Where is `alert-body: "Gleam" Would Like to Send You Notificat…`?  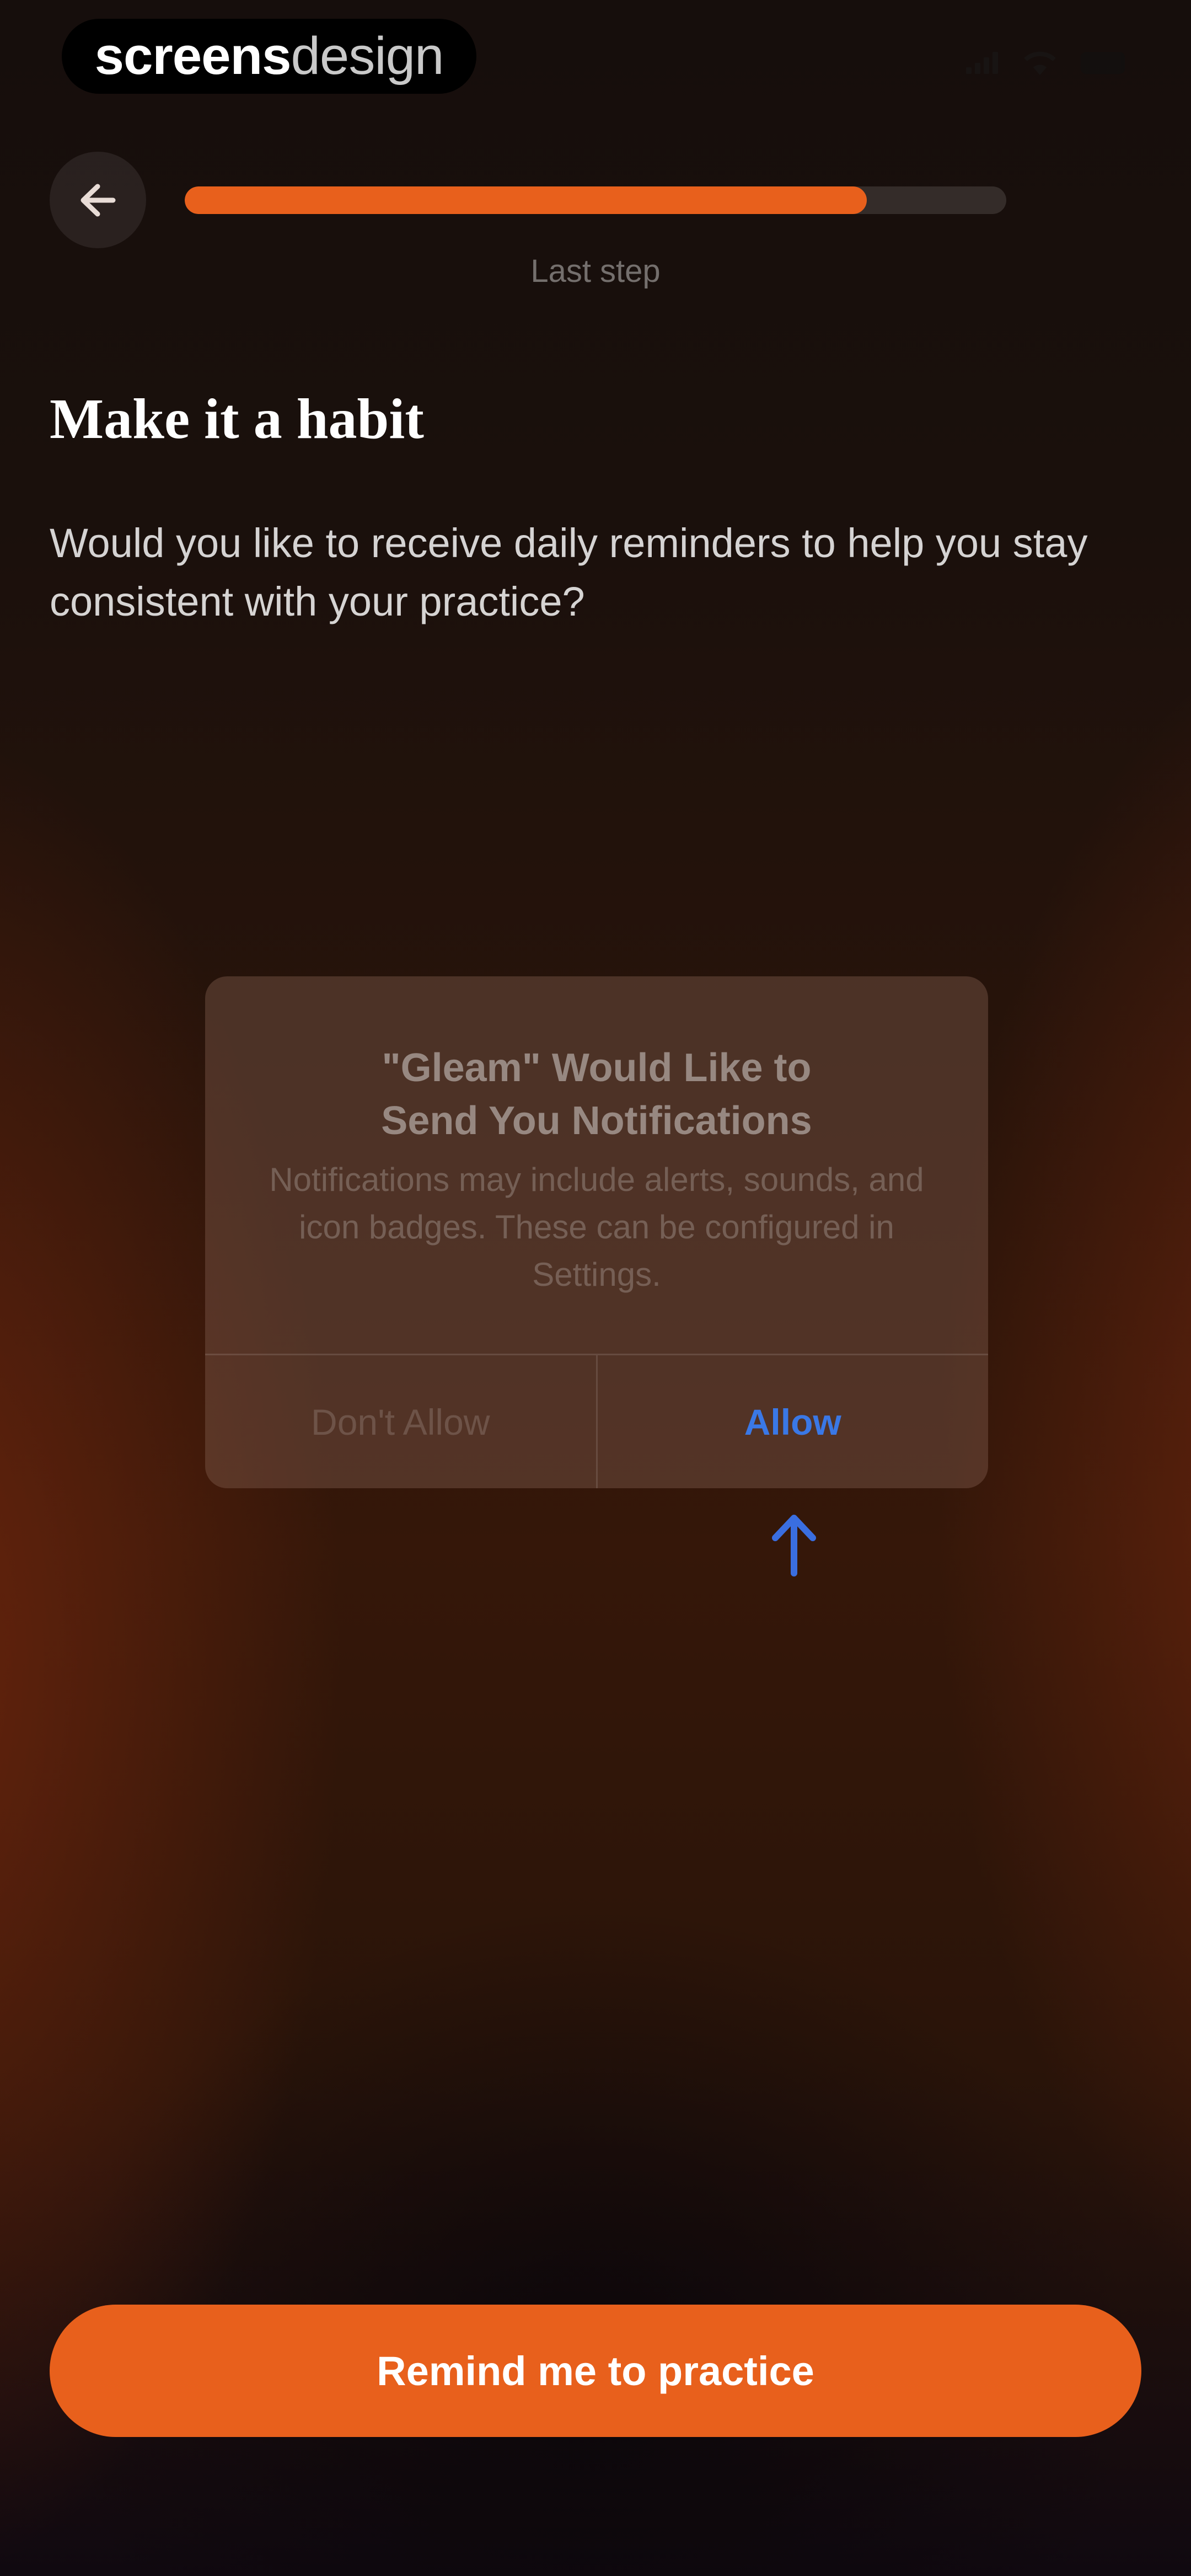
alert-body: "Gleam" Would Like to Send You Notificat… is located at coordinates (596, 1165).